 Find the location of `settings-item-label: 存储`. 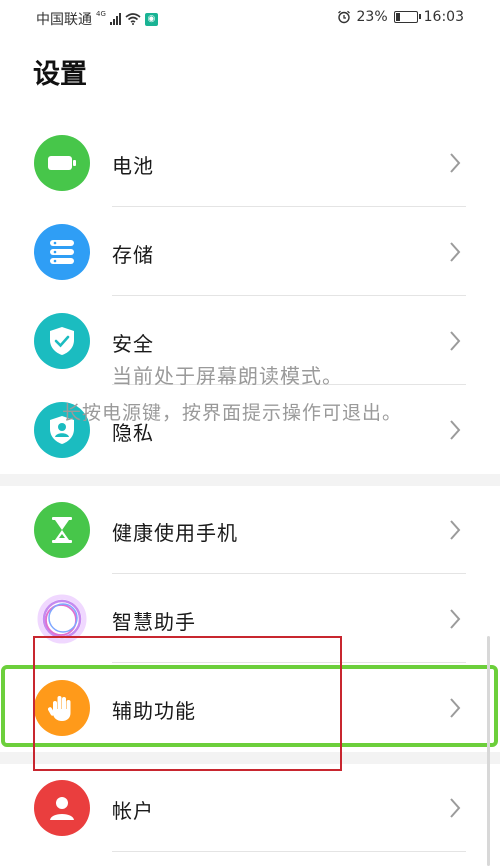

settings-item-label: 存储 is located at coordinates (133, 255).